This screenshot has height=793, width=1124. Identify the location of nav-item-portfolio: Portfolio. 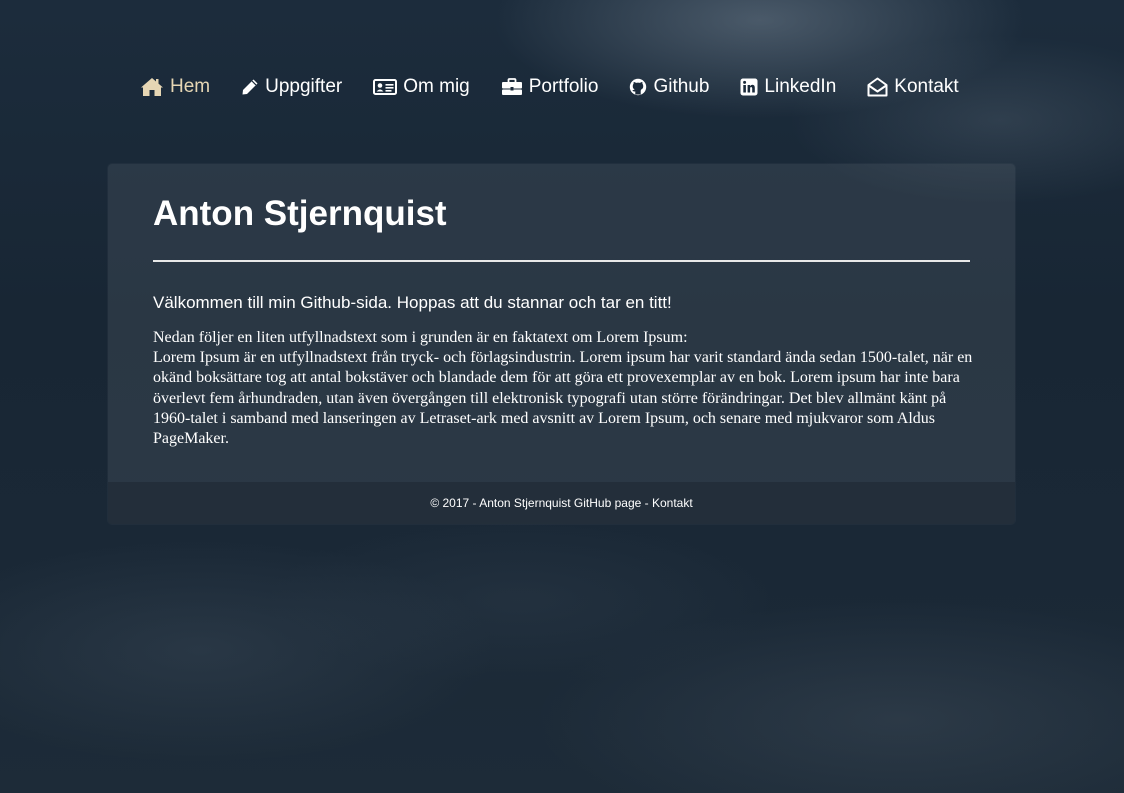
(550, 87).